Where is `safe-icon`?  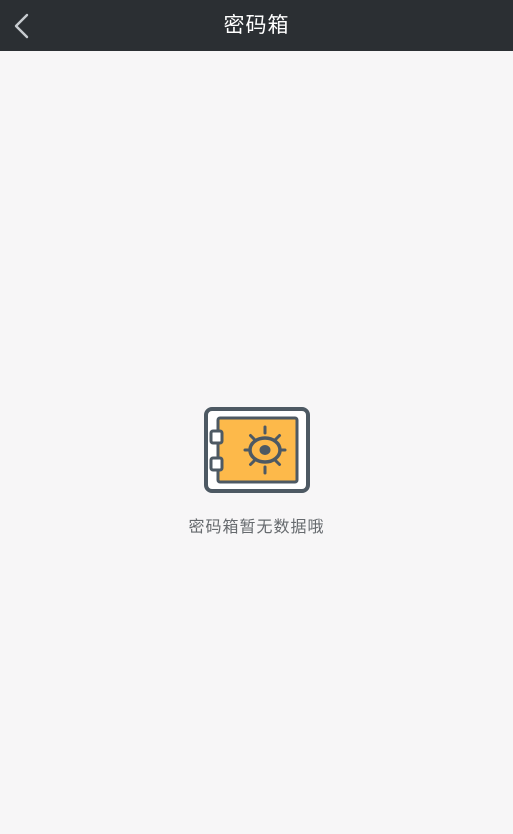 safe-icon is located at coordinates (256, 450).